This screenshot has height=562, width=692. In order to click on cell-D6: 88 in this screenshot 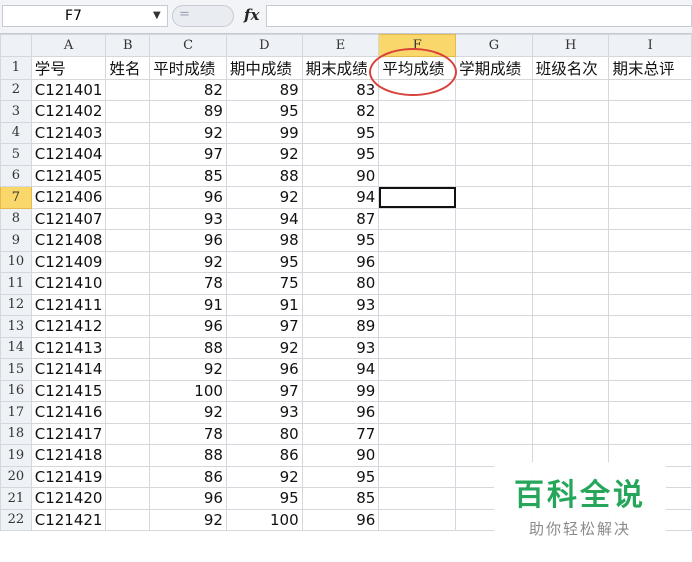, I will do `click(264, 175)`.